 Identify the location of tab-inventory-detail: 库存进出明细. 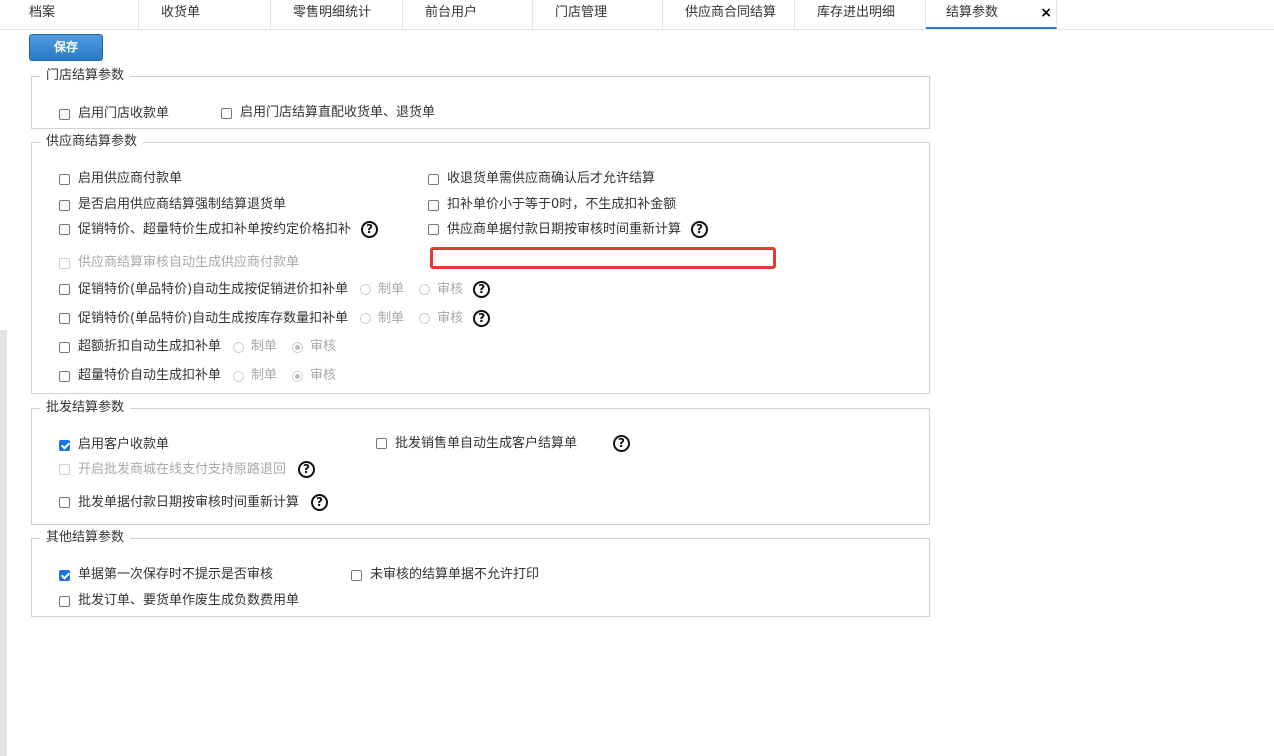
(860, 14).